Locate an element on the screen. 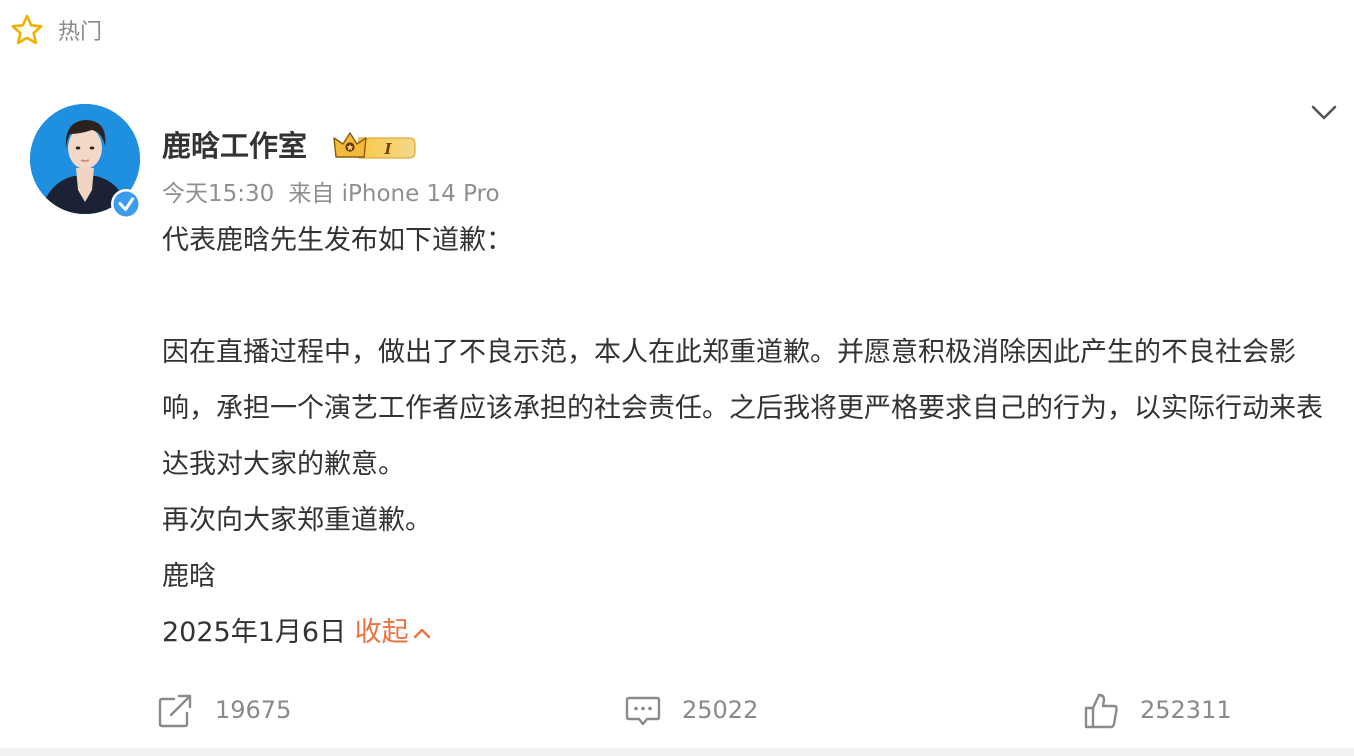  share-icon is located at coordinates (175, 711).